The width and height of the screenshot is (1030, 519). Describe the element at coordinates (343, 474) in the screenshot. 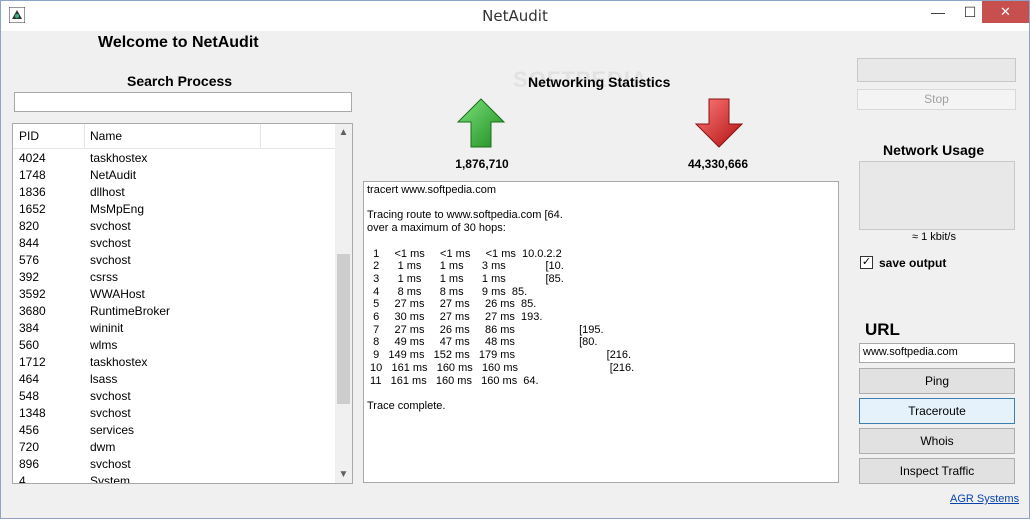

I see `scroll-down-icon: ▼` at that location.